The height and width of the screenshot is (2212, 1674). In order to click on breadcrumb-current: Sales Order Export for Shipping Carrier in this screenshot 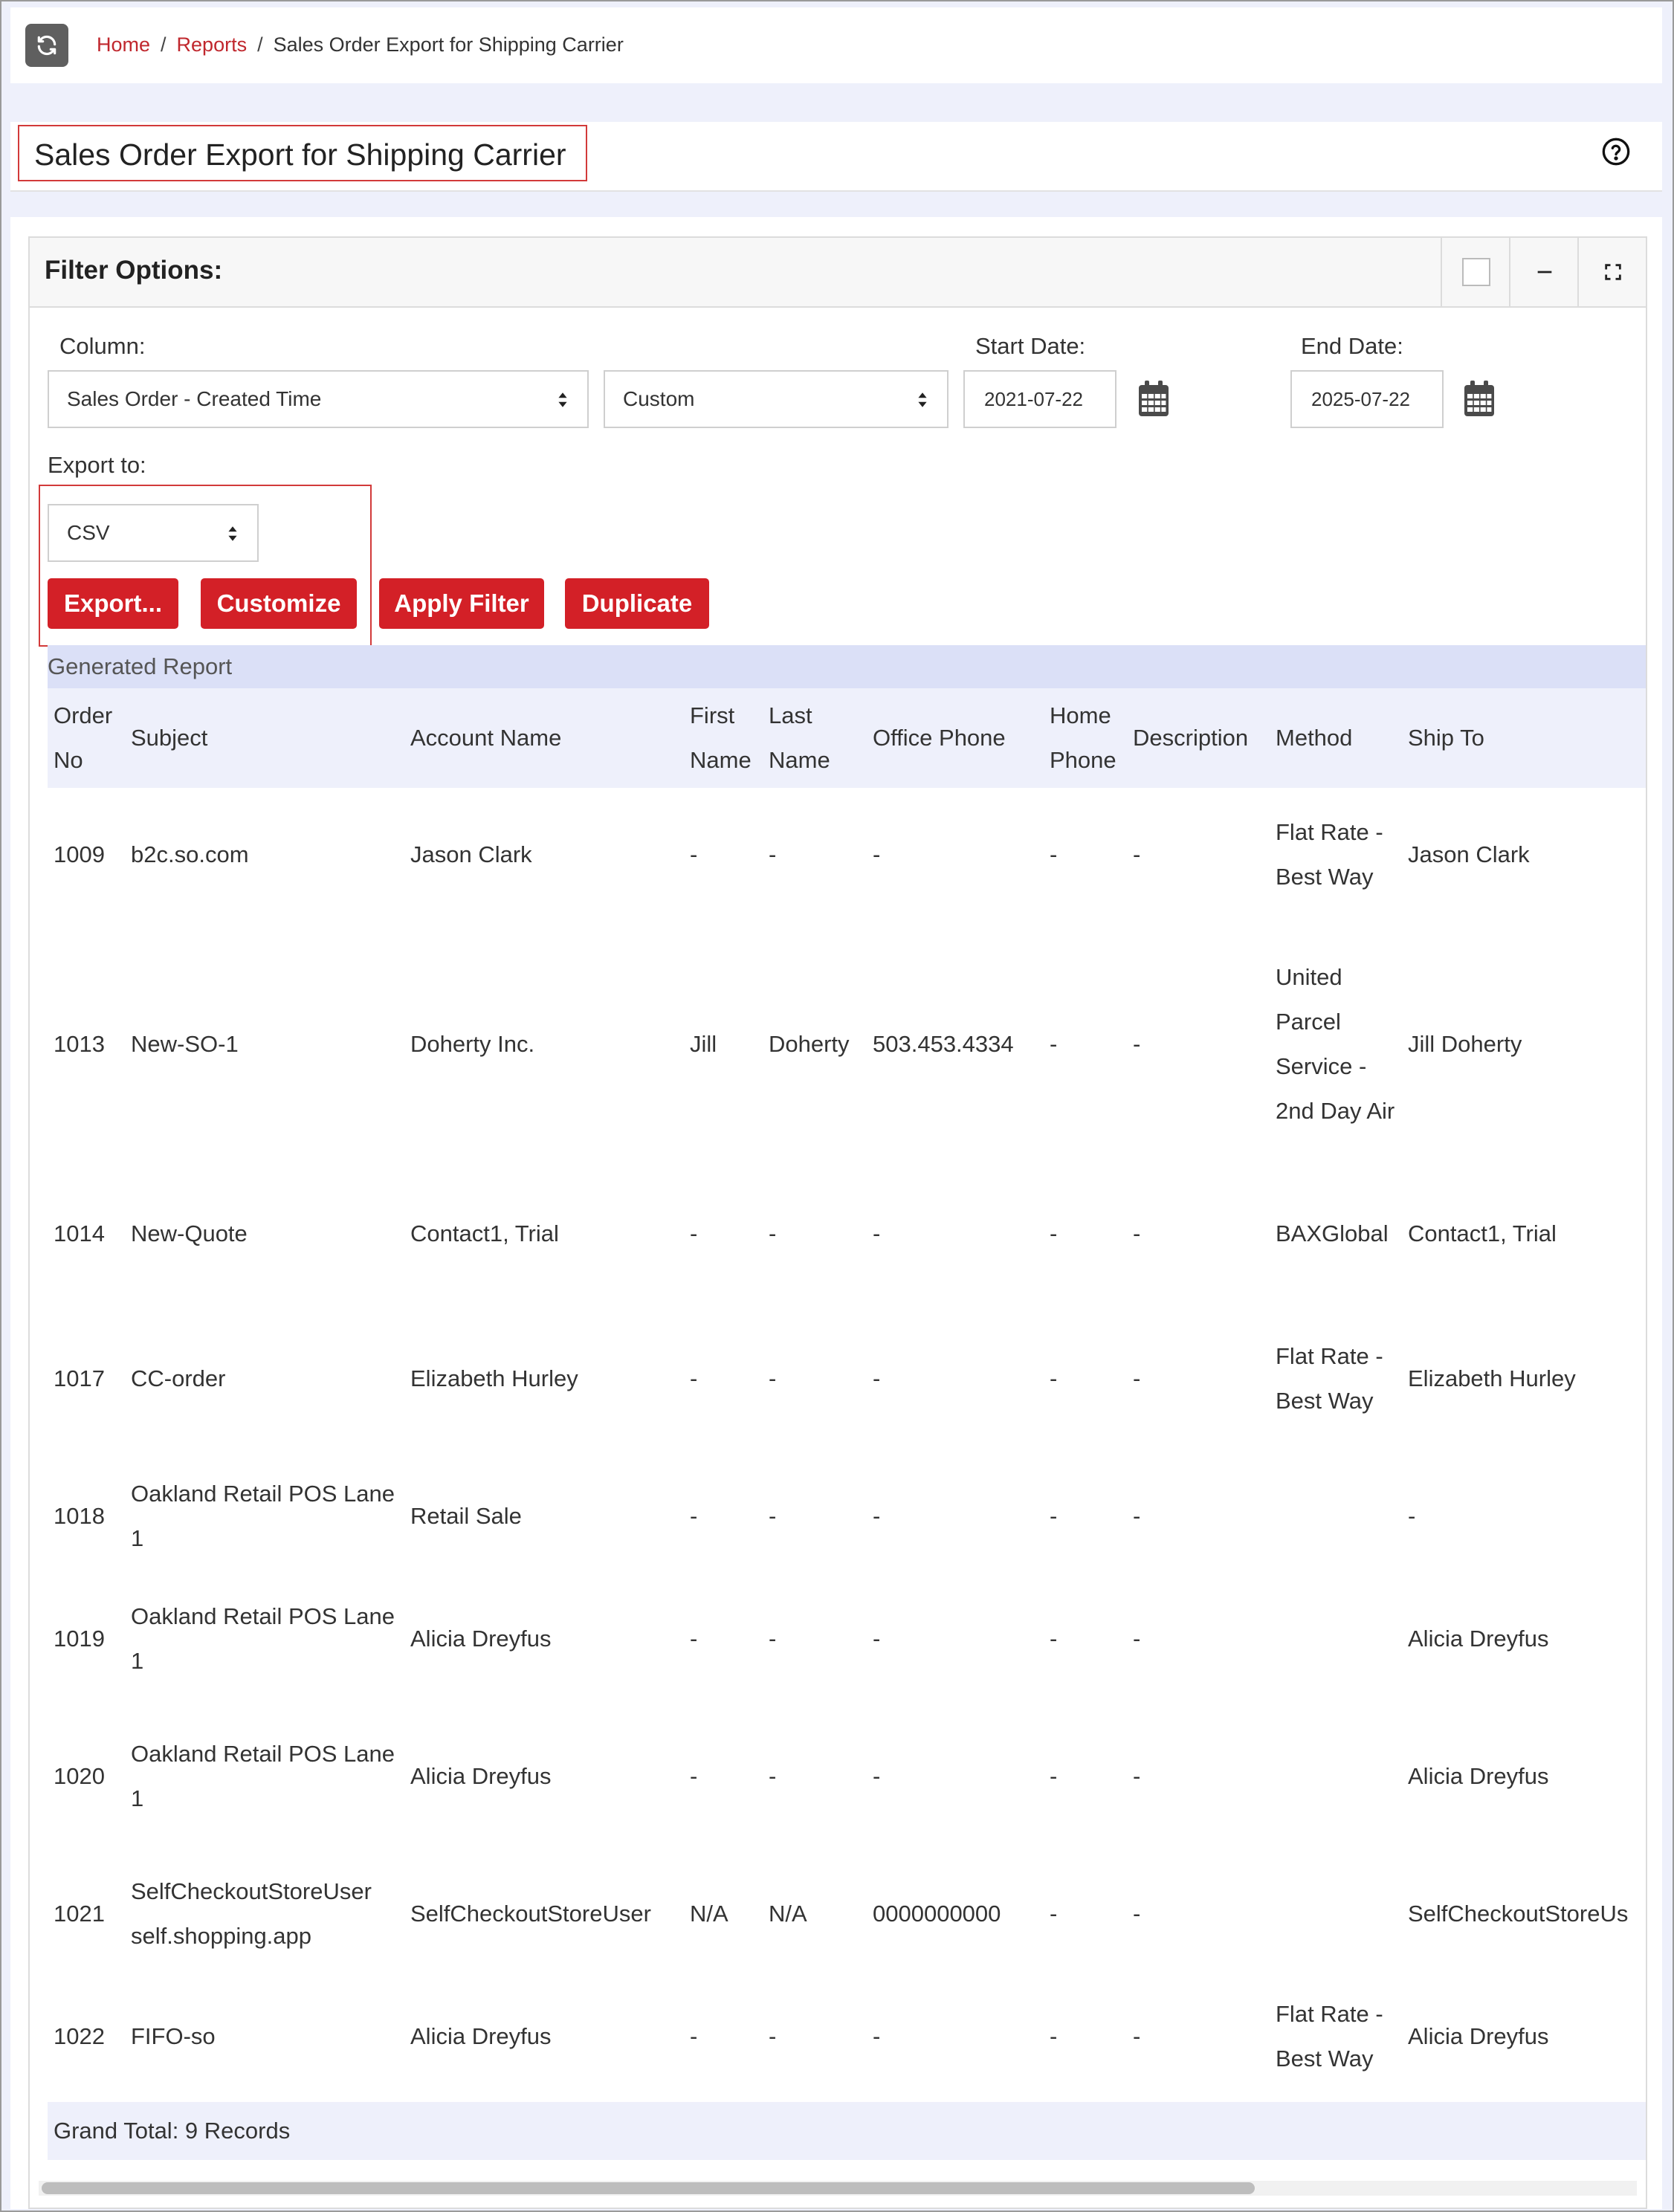, I will do `click(448, 44)`.